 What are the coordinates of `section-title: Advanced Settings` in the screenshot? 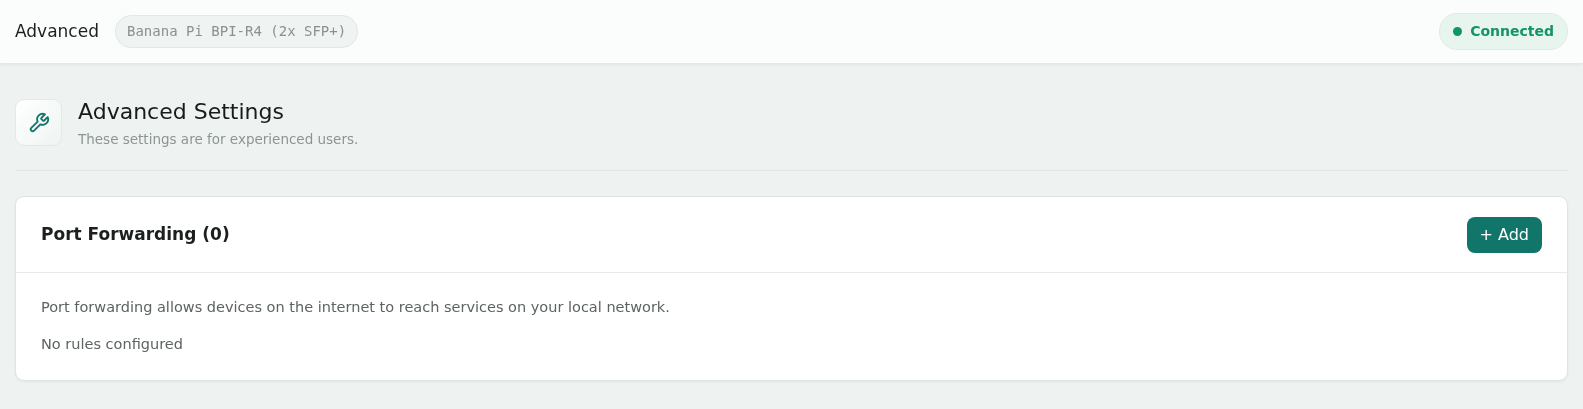 It's located at (181, 112).